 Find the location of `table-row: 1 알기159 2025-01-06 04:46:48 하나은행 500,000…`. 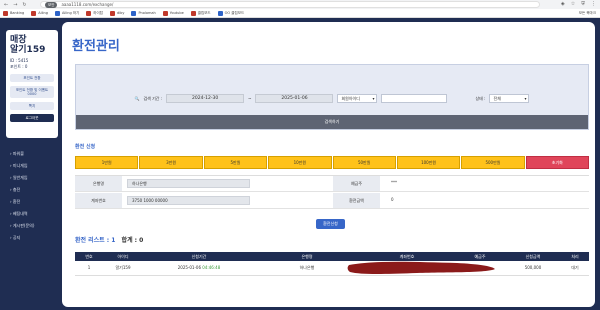

table-row: 1 알기159 2025-01-06 04:46:48 하나은행 500,000… is located at coordinates (332, 268).